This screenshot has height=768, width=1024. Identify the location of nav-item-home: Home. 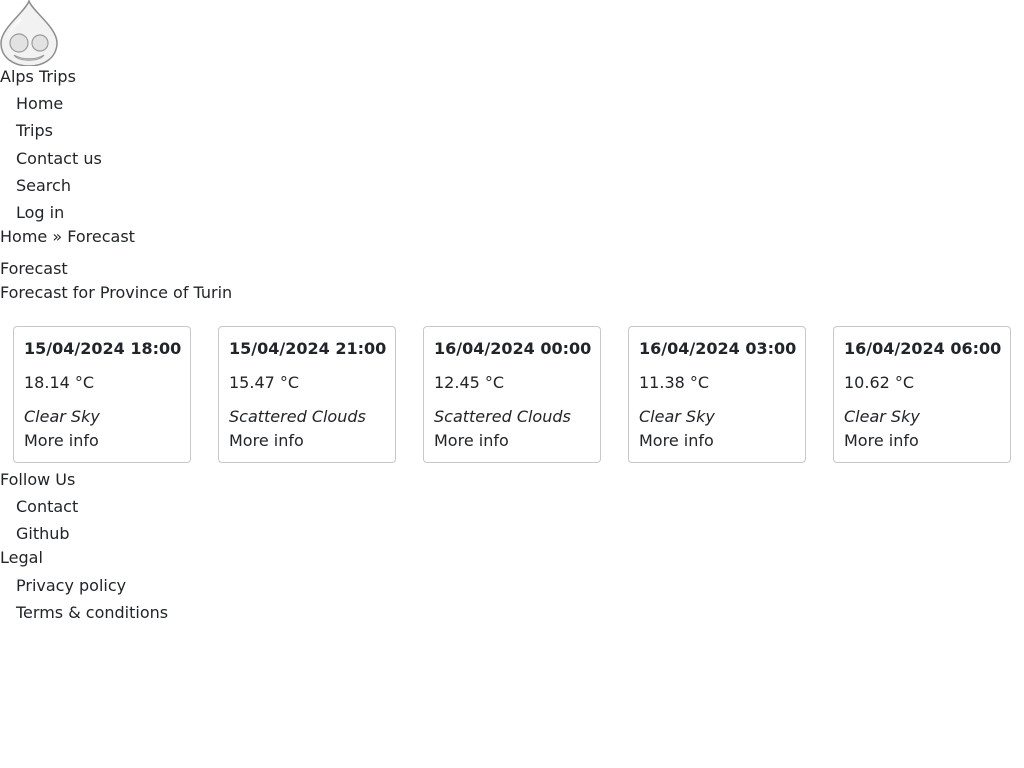
(59, 107).